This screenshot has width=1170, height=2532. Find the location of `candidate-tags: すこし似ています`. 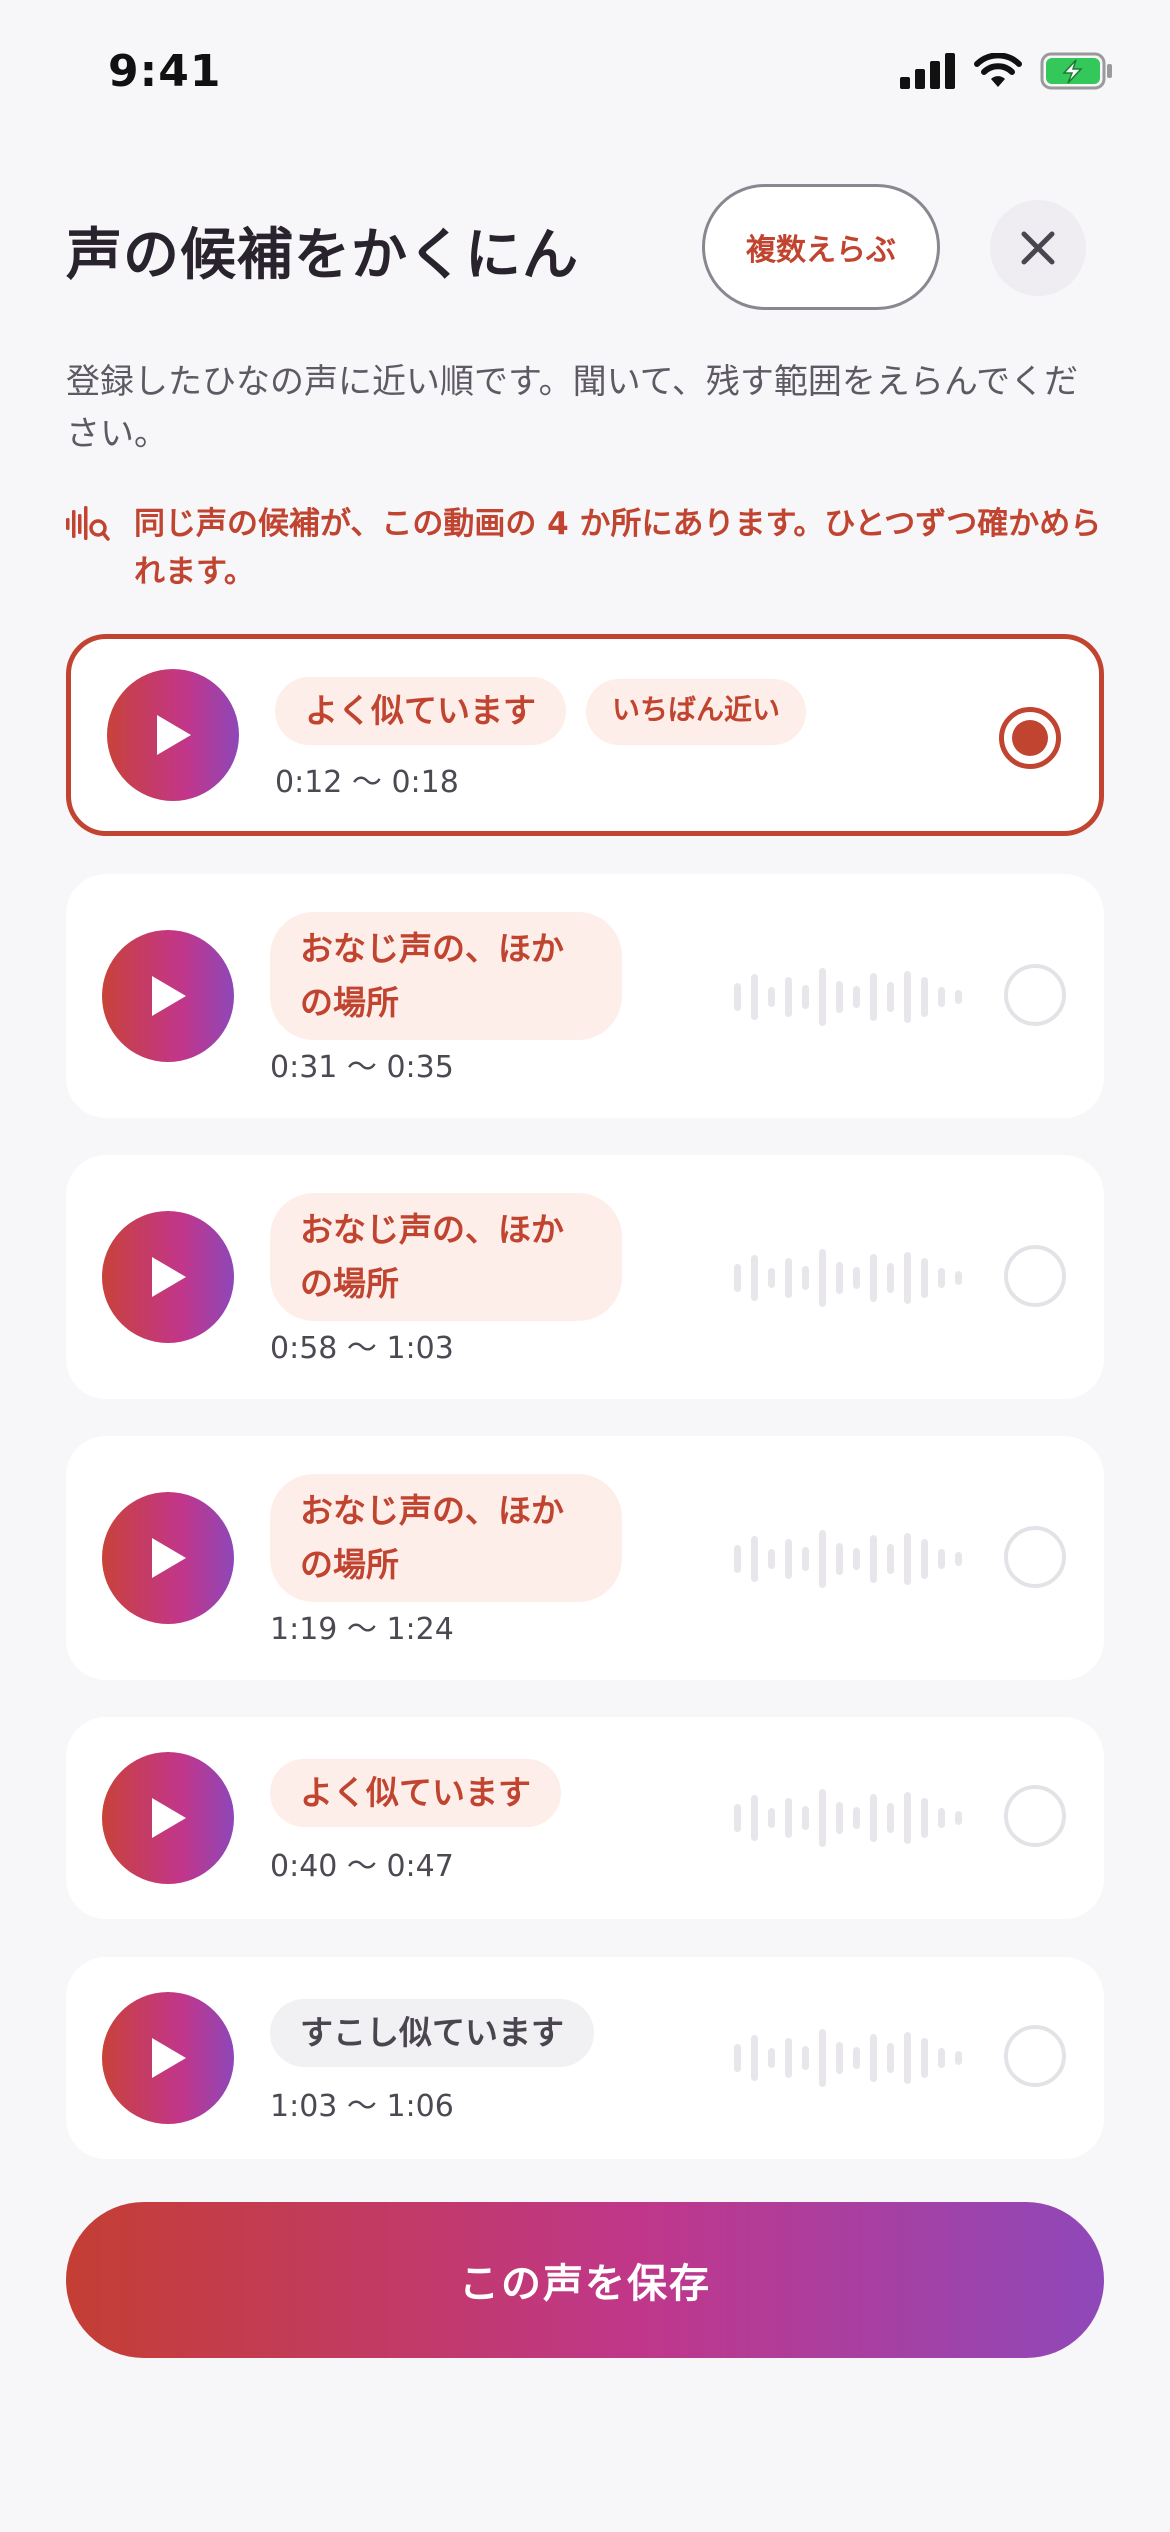

candidate-tags: すこし似ています is located at coordinates (432, 2033).